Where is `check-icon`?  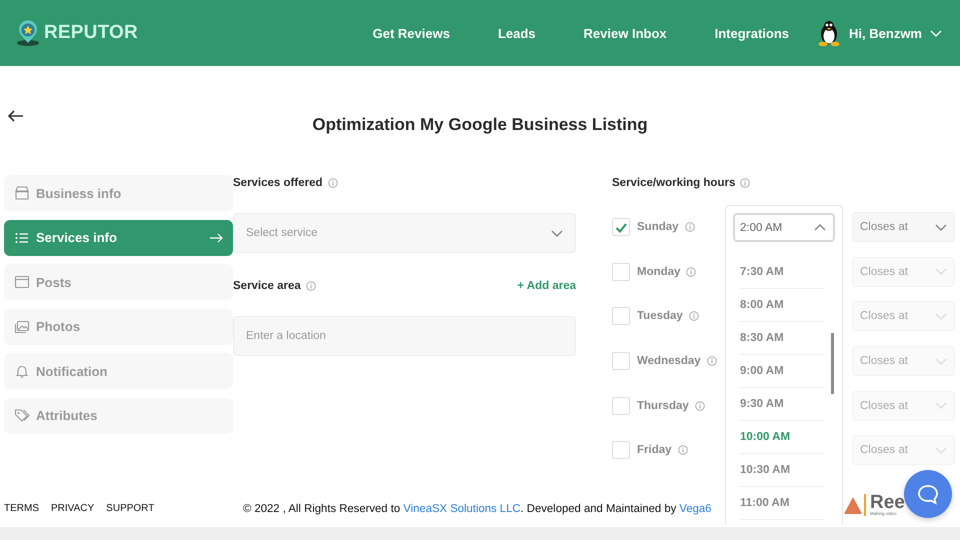 check-icon is located at coordinates (621, 227).